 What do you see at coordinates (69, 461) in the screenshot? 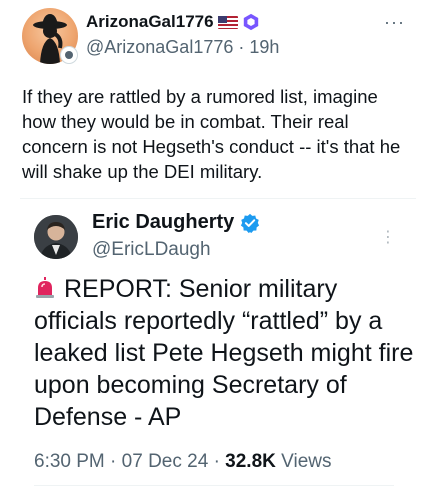
I see `quoted-time: 6:30 PM` at bounding box center [69, 461].